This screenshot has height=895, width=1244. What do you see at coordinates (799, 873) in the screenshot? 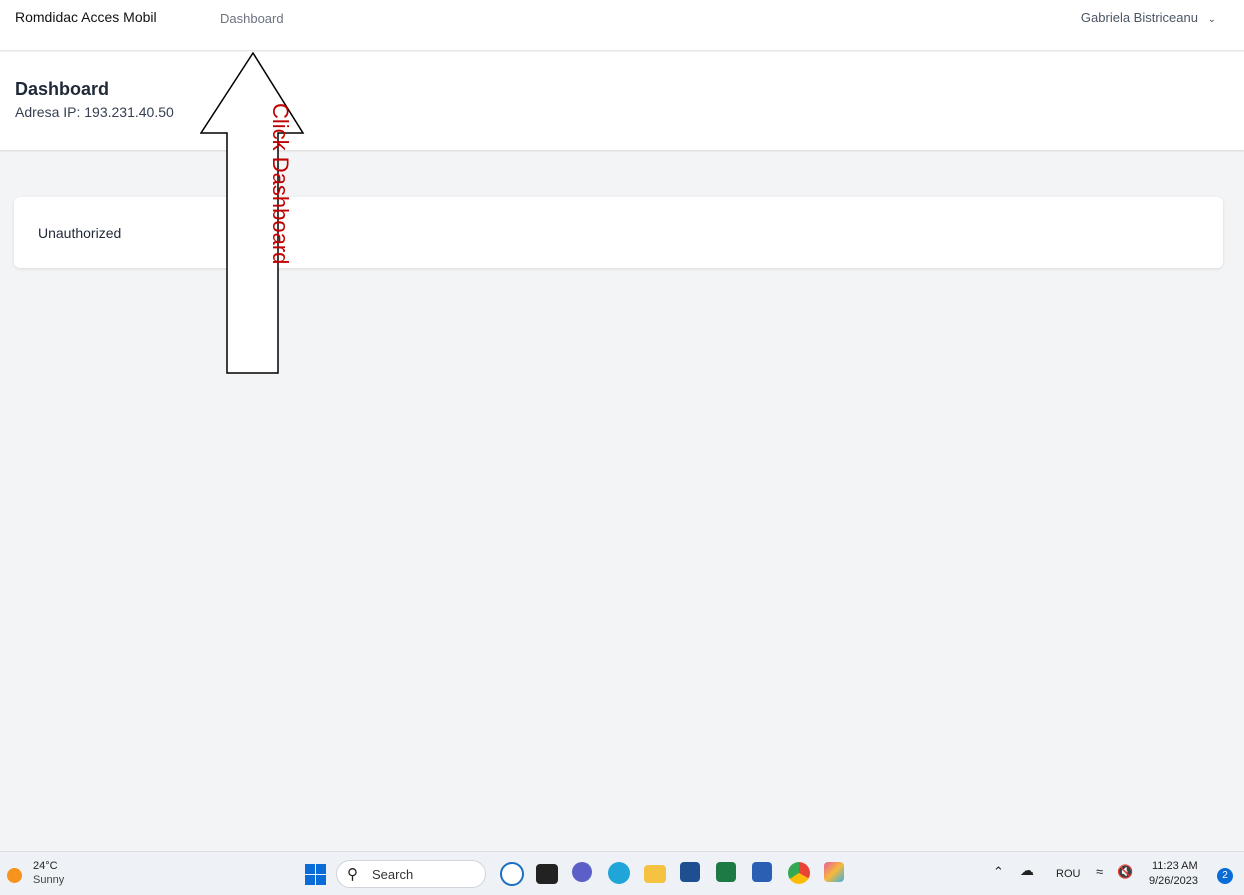
I see `chrome-icon` at bounding box center [799, 873].